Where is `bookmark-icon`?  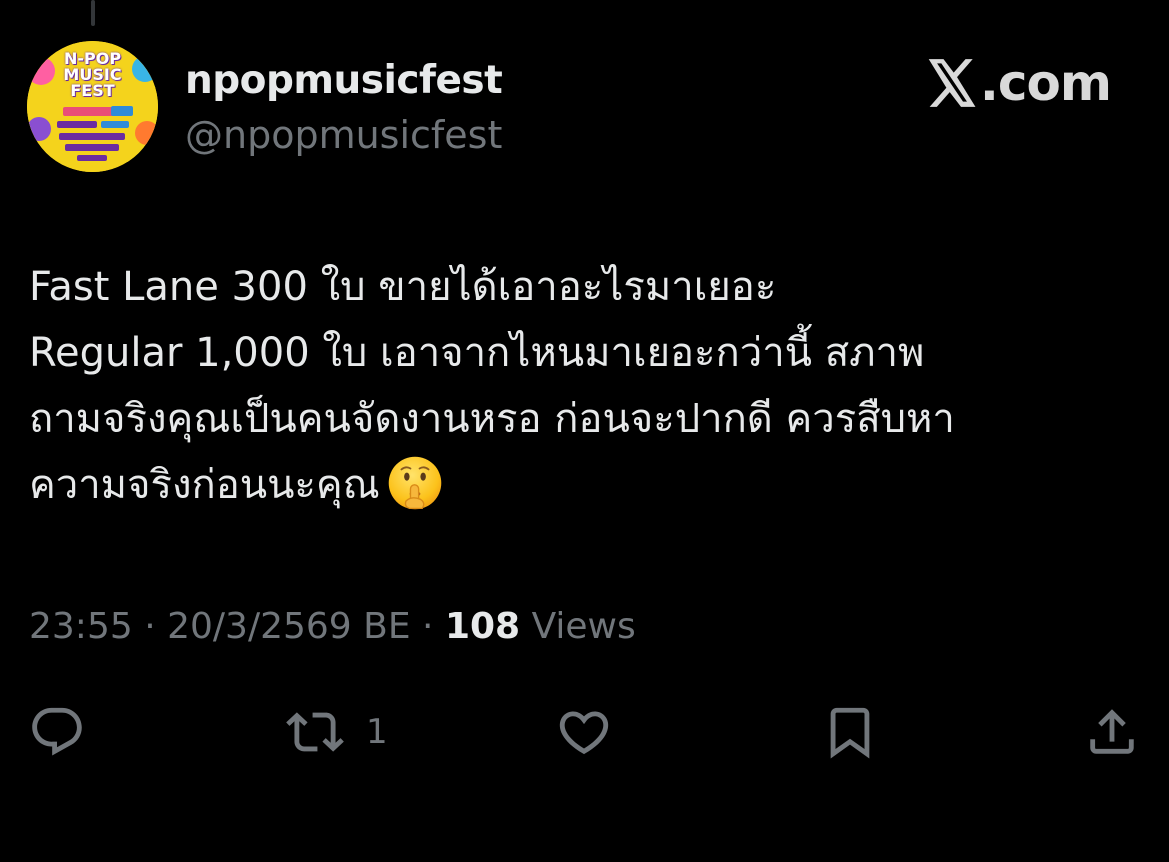
bookmark-icon is located at coordinates (850, 733).